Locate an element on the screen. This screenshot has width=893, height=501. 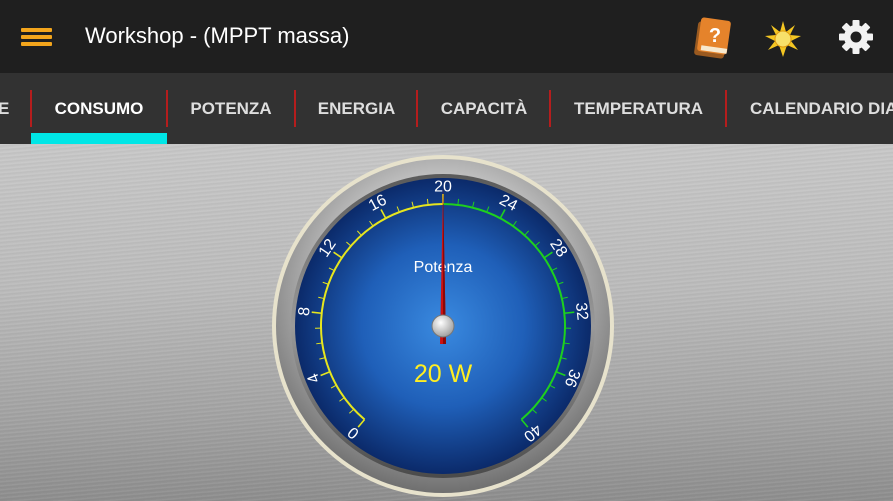
page-title: Workshop - (MPPT massa) is located at coordinates (217, 35).